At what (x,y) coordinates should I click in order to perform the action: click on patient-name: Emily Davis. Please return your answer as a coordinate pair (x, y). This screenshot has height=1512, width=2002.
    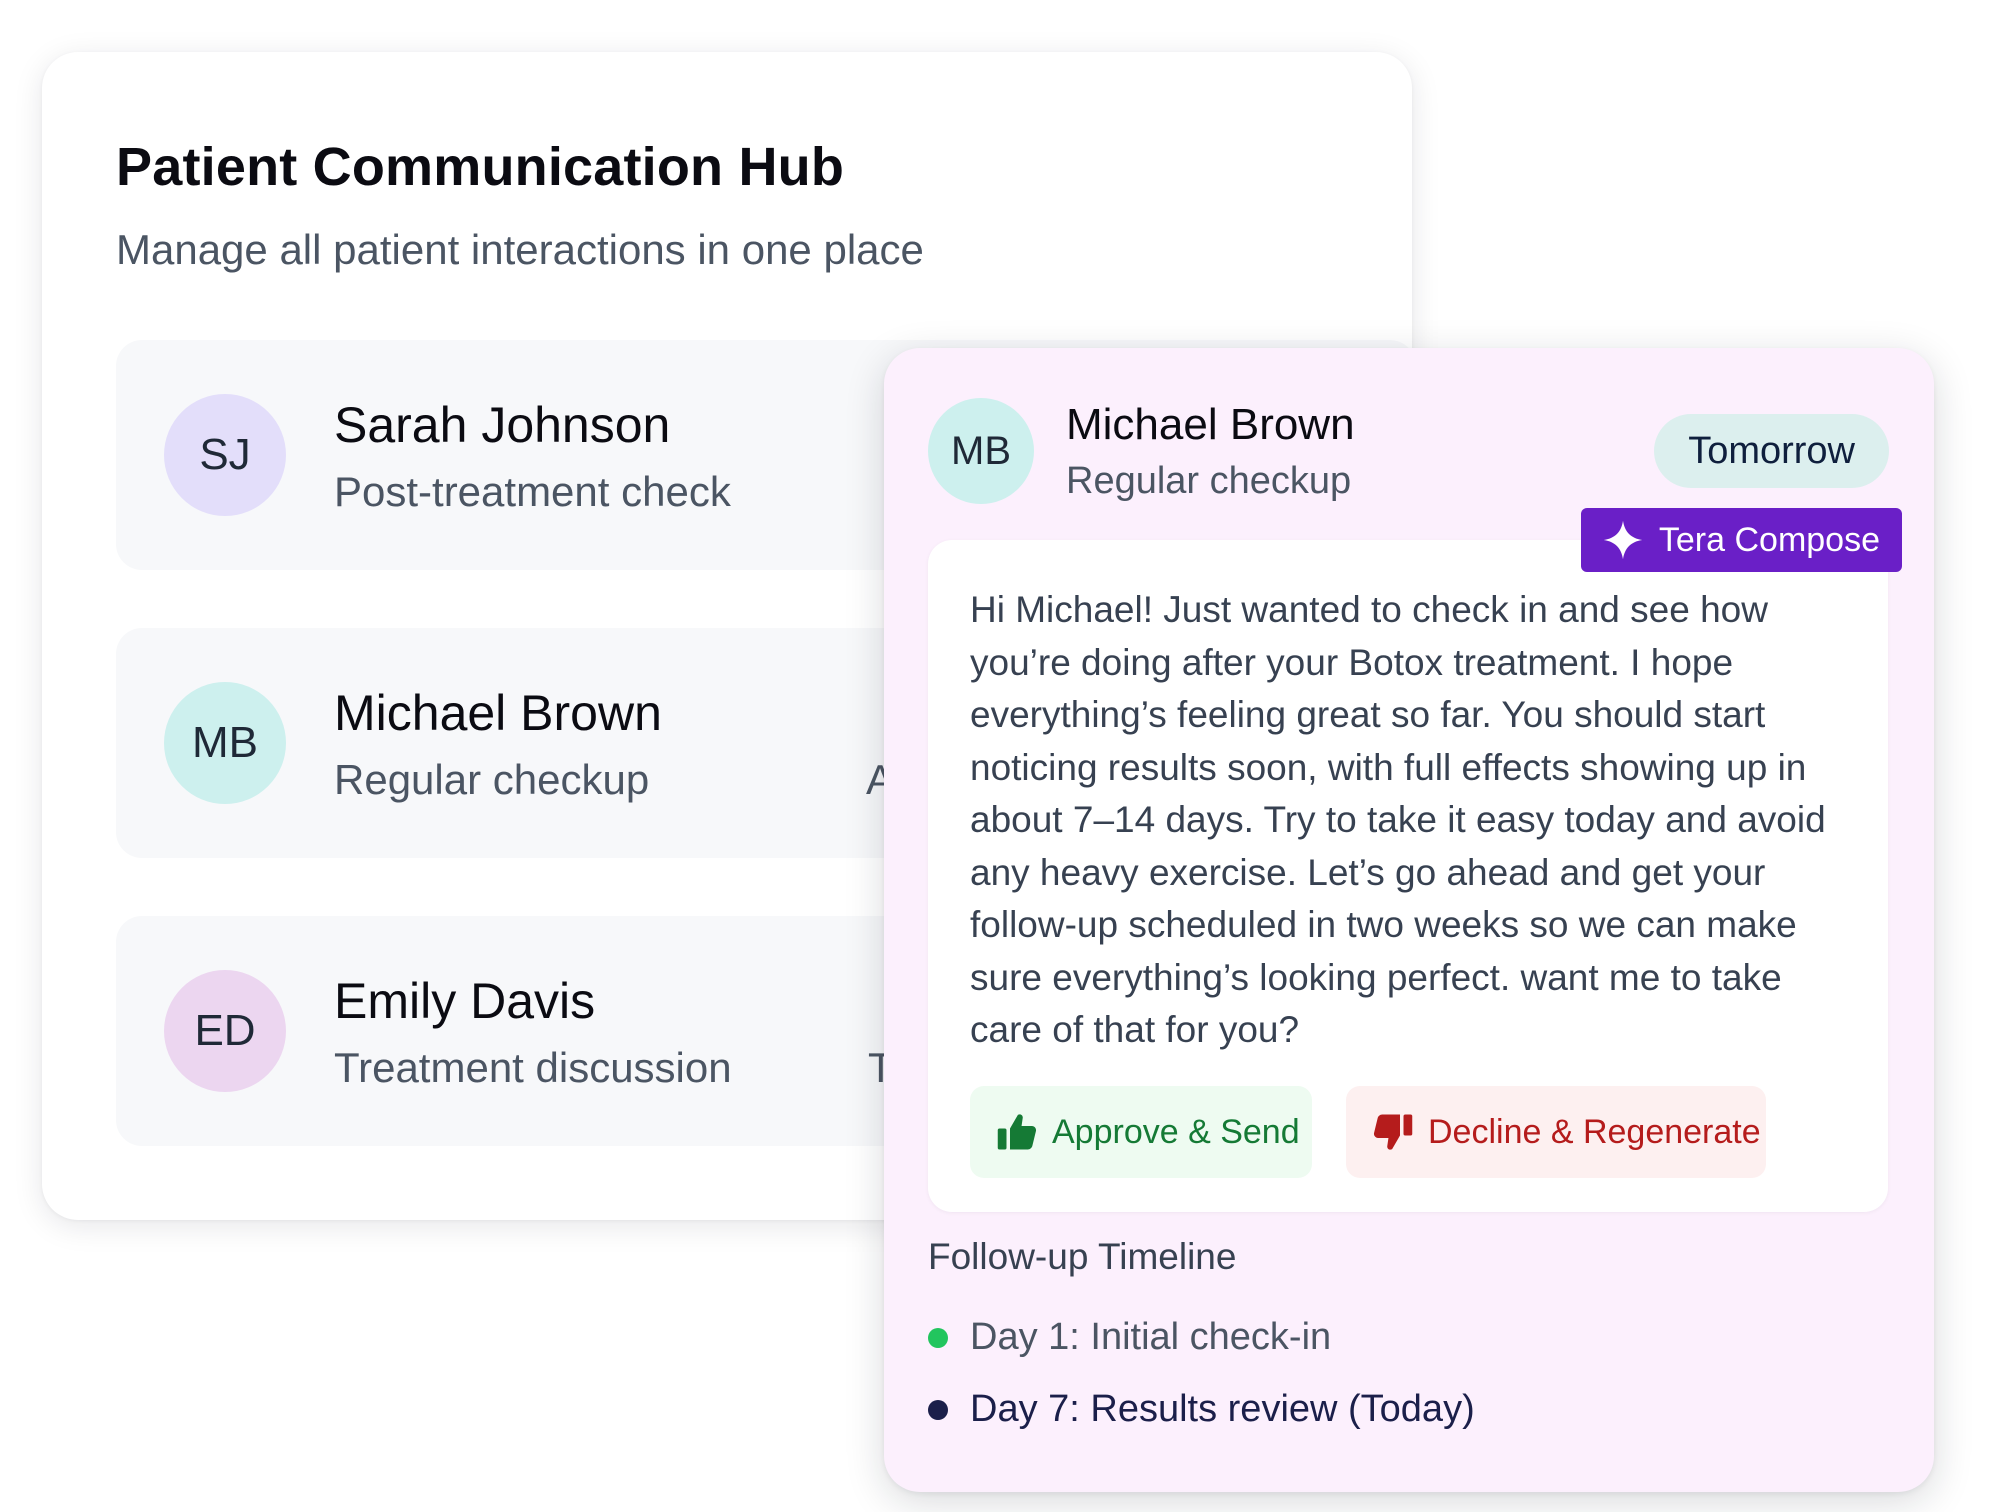
    Looking at the image, I should click on (465, 1001).